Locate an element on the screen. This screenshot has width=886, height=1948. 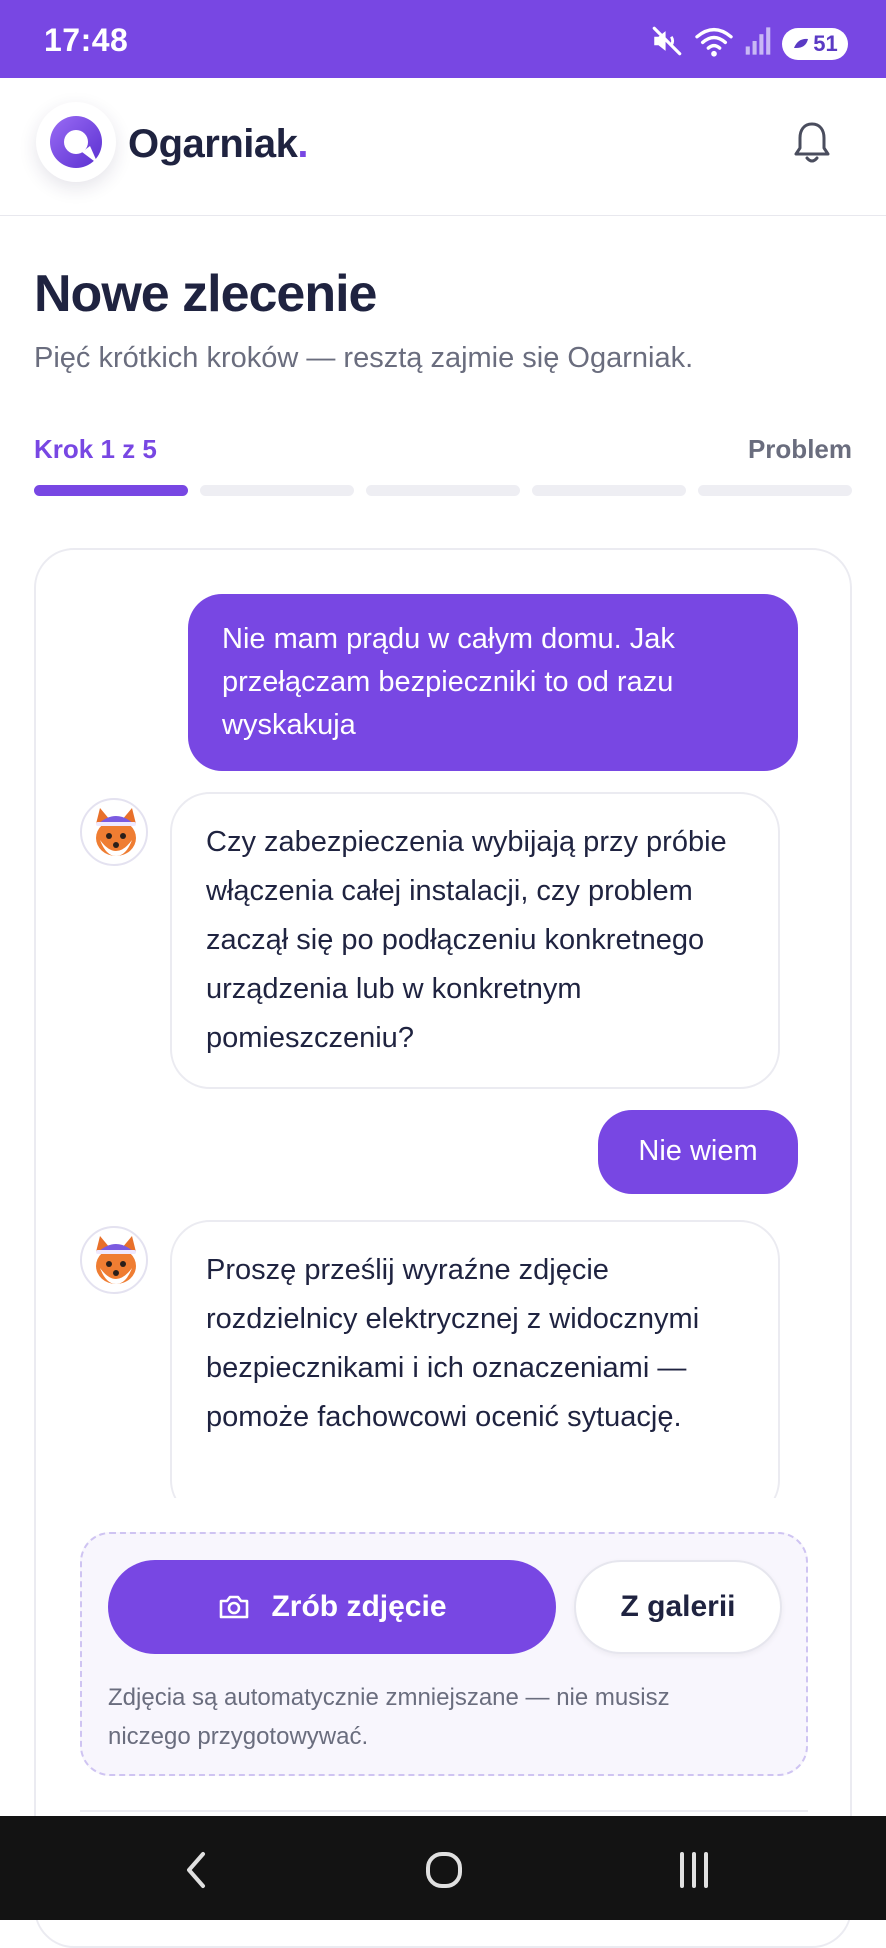
nav-back-button is located at coordinates (196, 1870).